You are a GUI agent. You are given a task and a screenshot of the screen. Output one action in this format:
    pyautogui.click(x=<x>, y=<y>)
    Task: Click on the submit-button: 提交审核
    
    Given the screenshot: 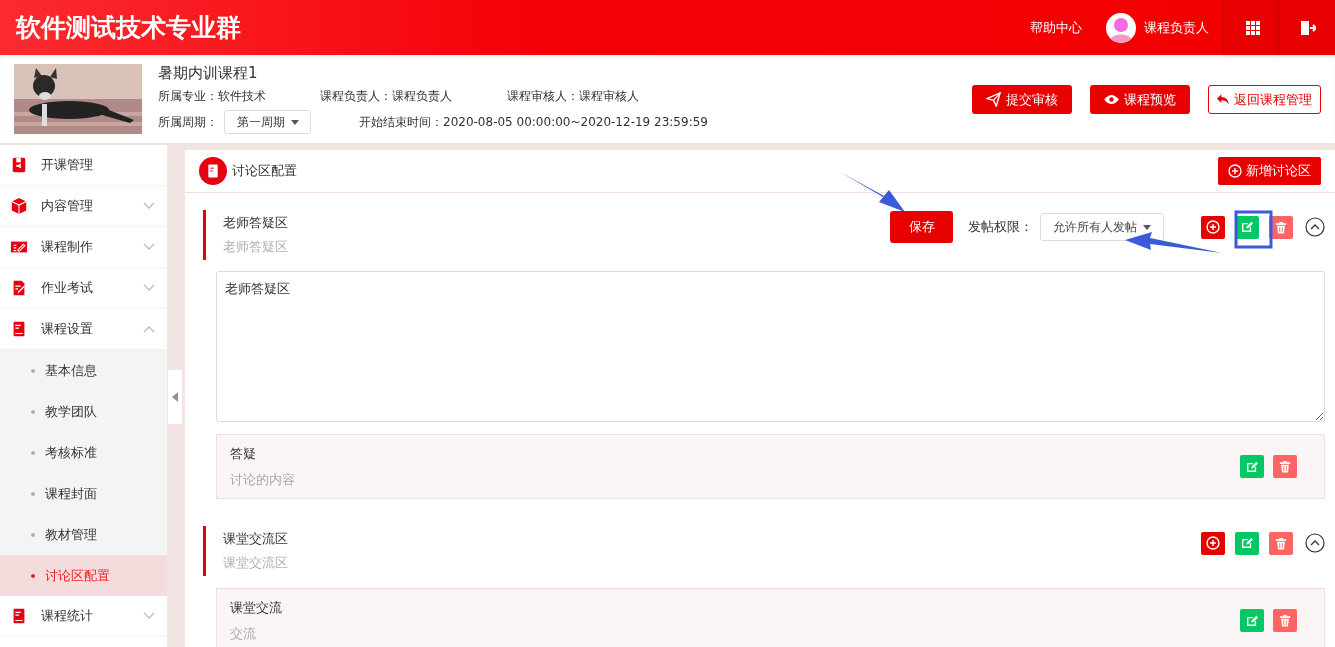 What is the action you would take?
    pyautogui.click(x=1022, y=99)
    